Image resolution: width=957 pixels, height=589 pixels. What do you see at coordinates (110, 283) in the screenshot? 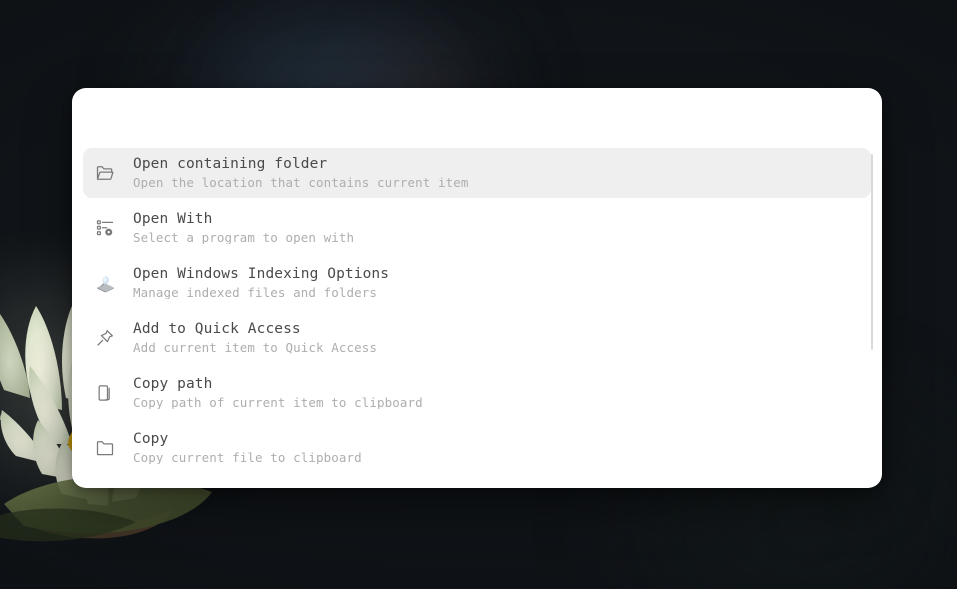
I see `windows-indexing-options-icon` at bounding box center [110, 283].